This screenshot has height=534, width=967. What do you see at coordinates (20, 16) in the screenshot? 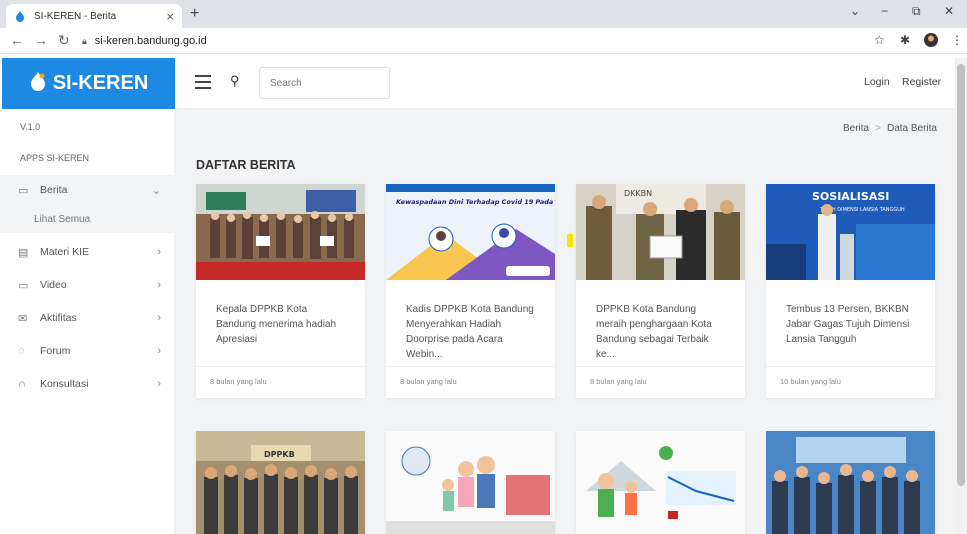
I see `site-favicon-icon` at bounding box center [20, 16].